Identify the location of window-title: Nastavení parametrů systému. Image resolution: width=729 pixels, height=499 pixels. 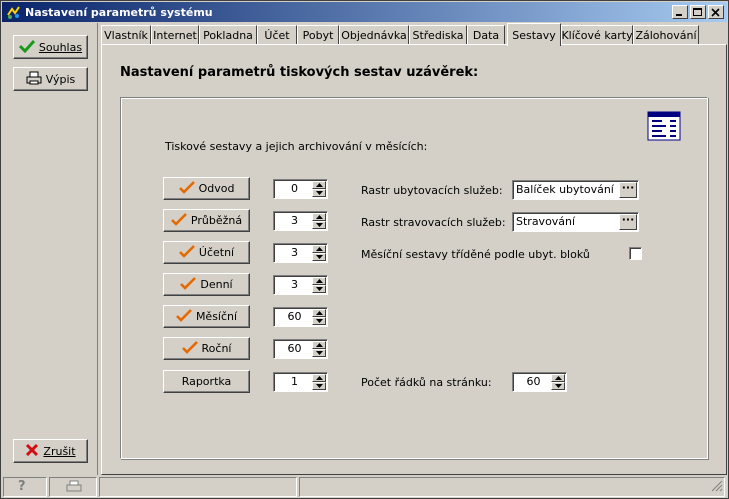
(119, 12).